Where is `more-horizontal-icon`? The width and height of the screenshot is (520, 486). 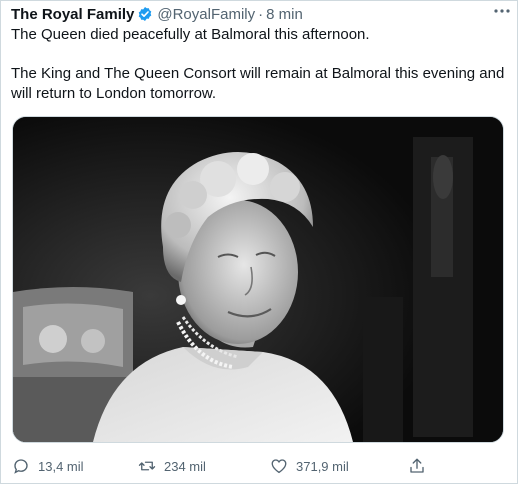 more-horizontal-icon is located at coordinates (502, 11).